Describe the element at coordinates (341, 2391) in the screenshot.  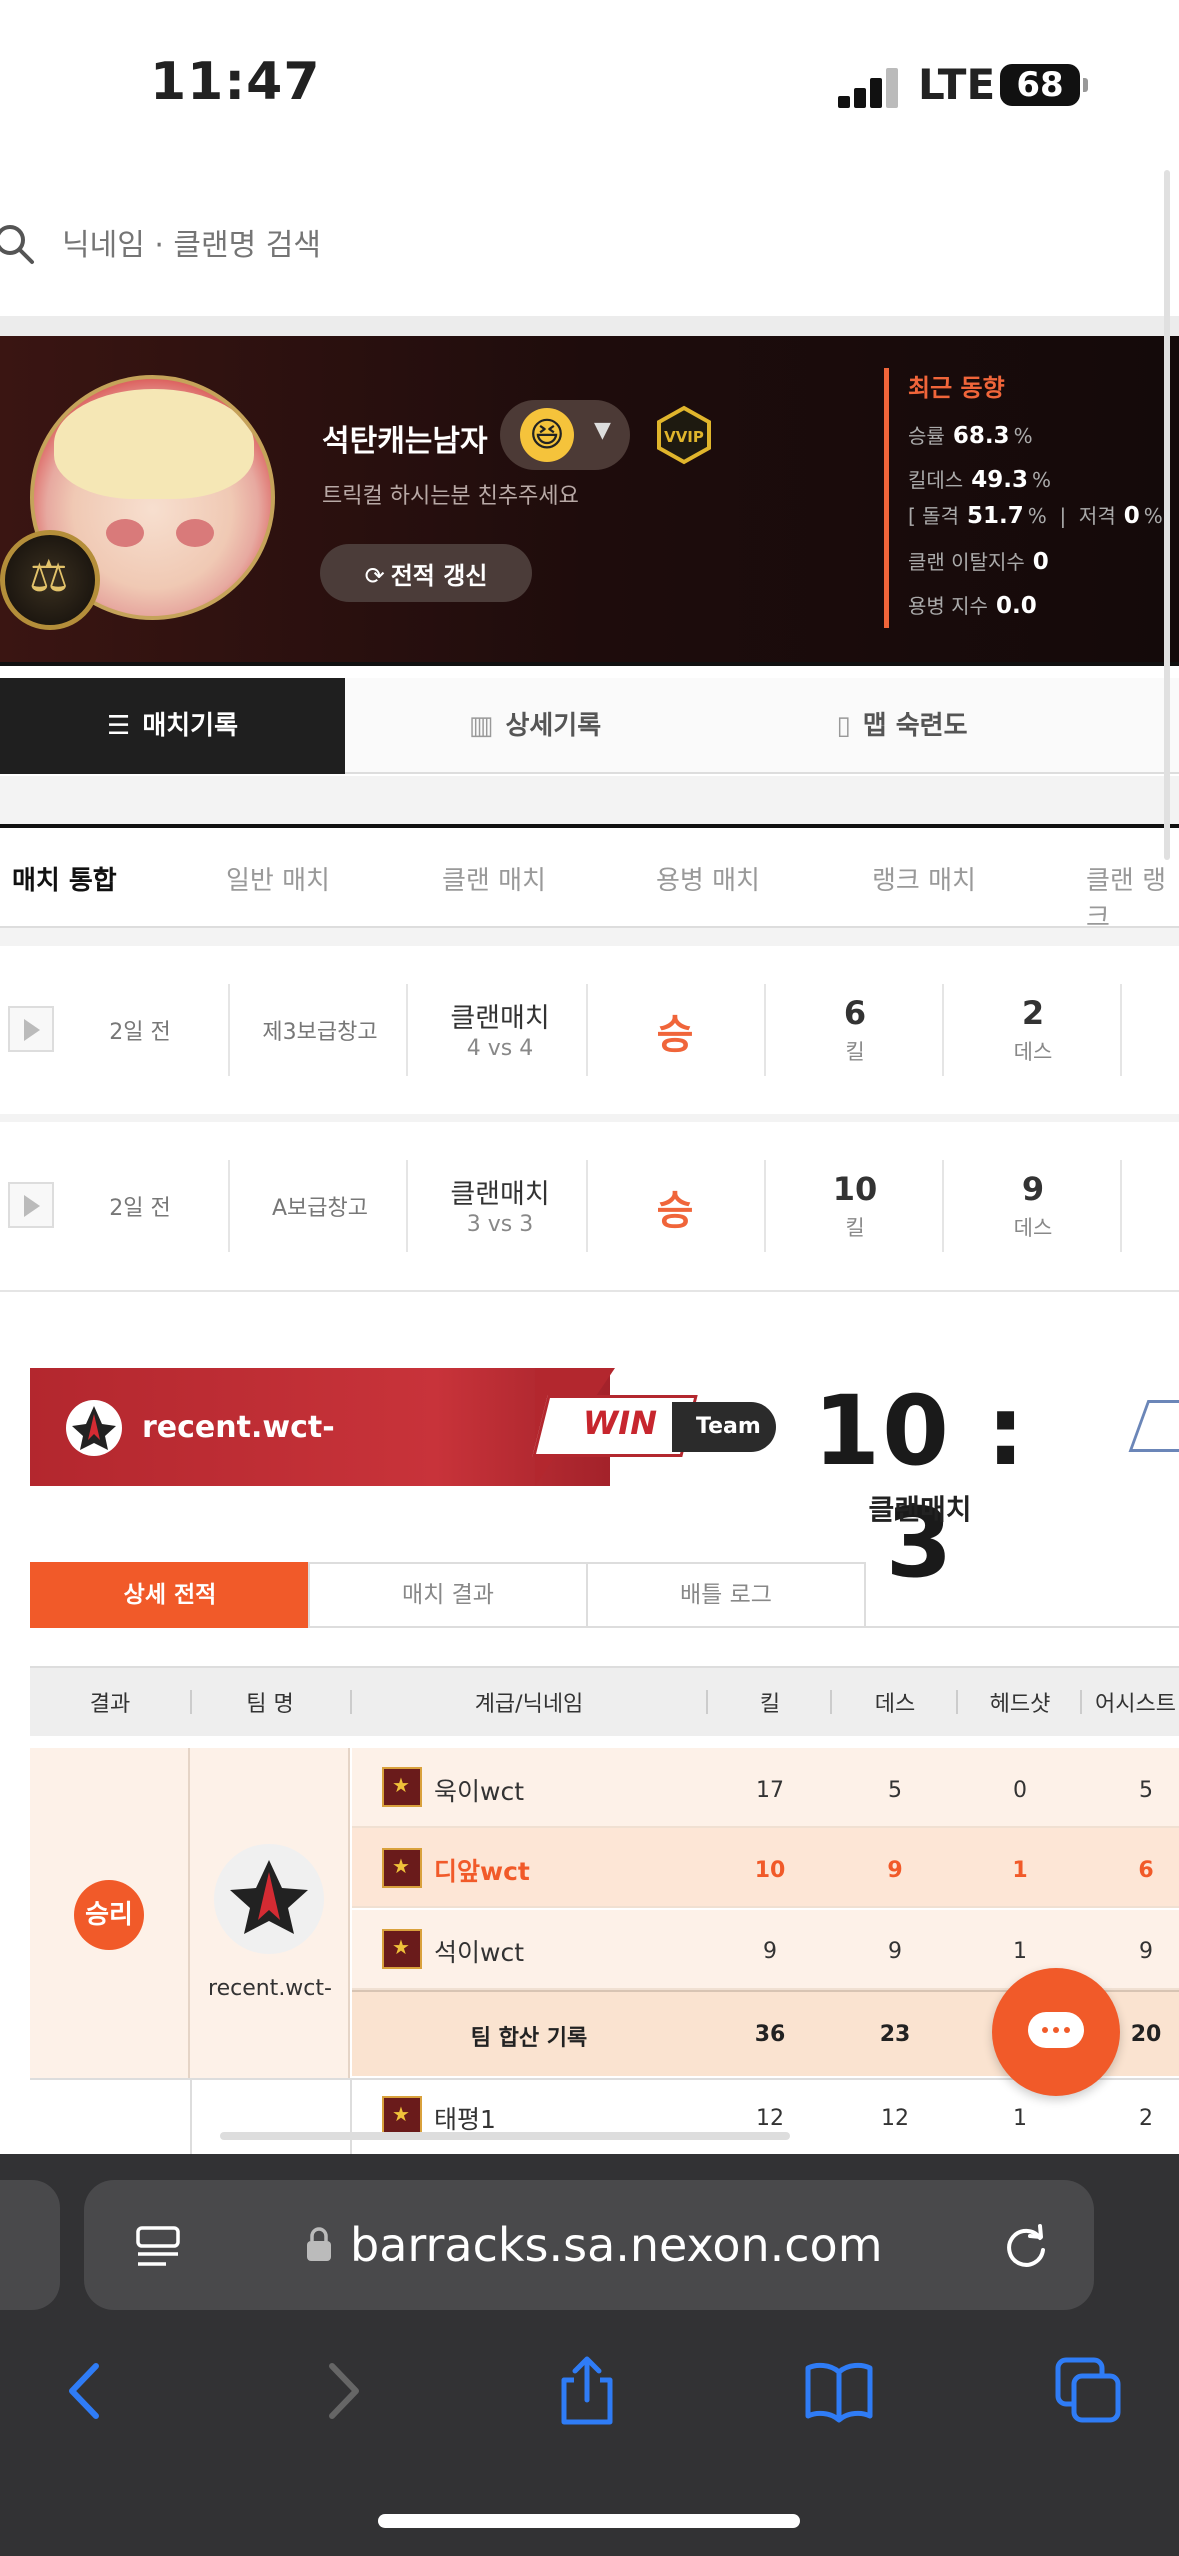
I see `forward-icon` at that location.